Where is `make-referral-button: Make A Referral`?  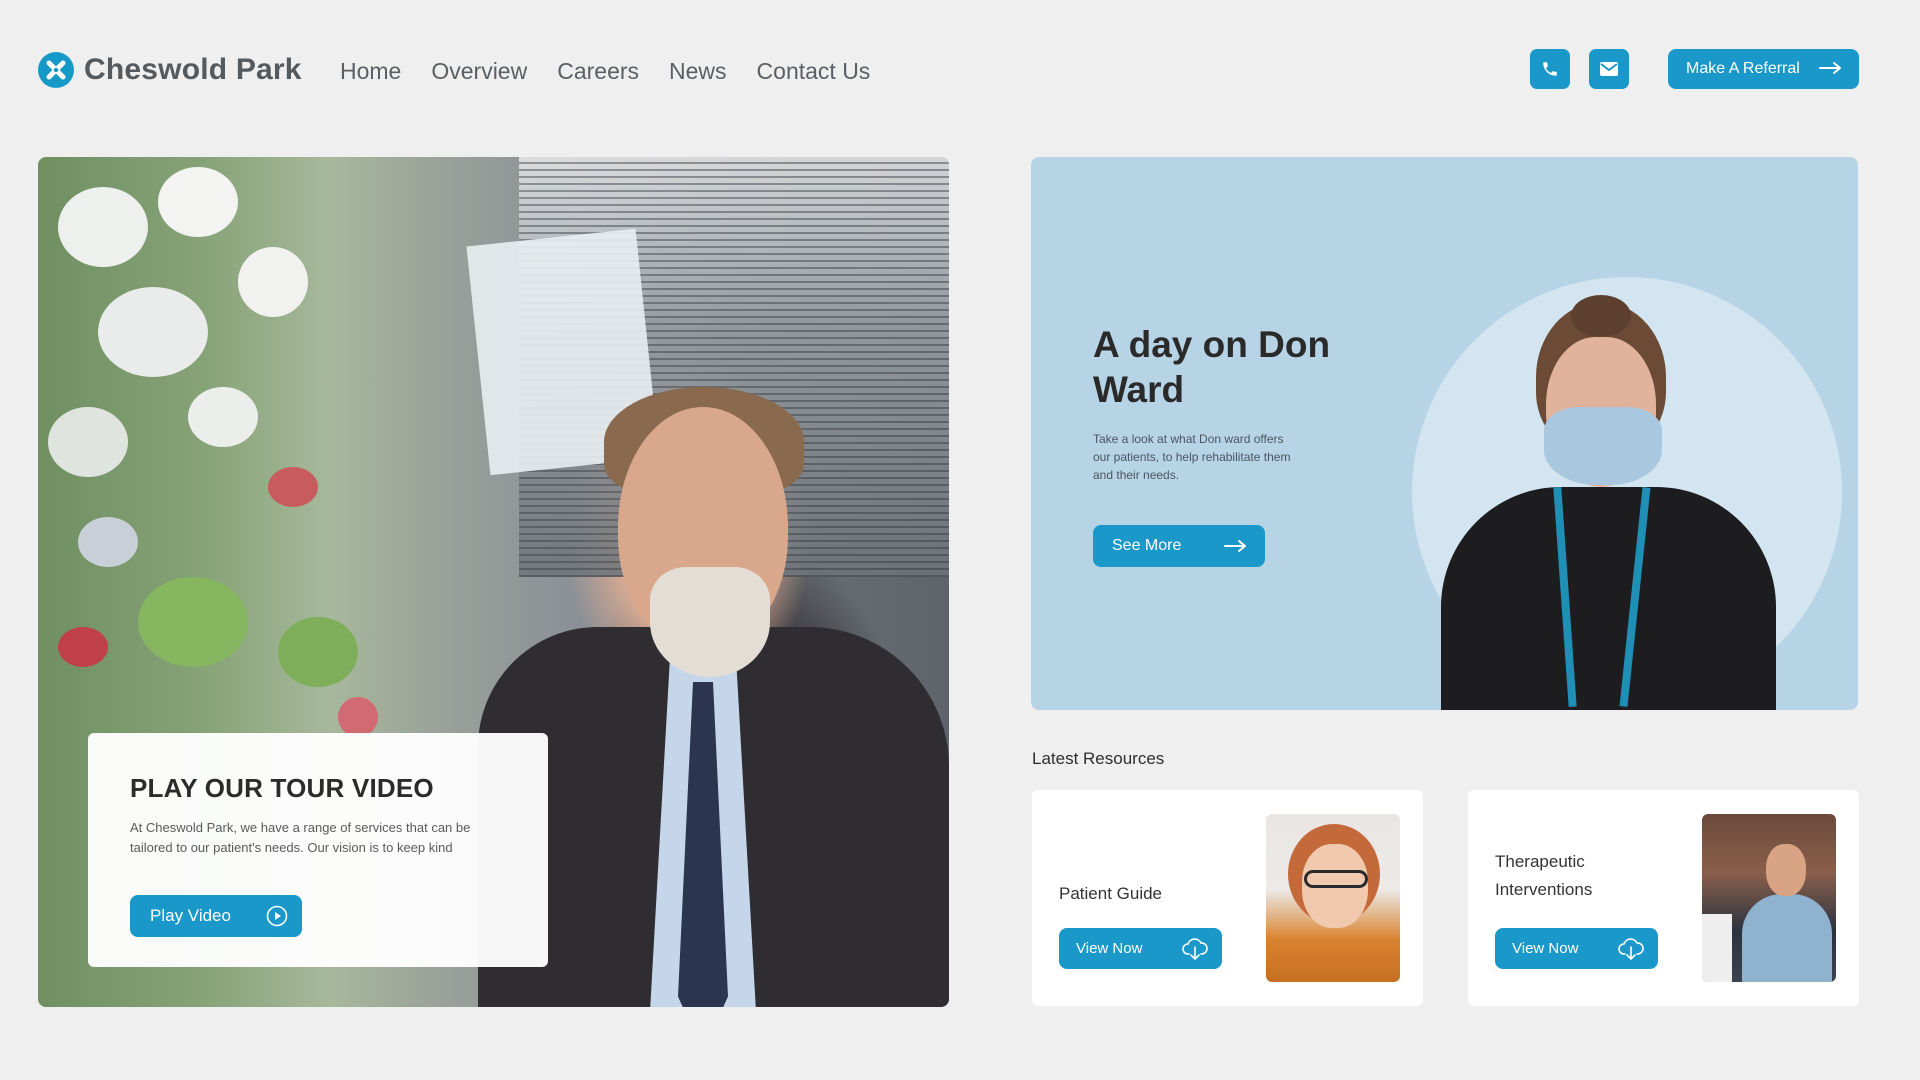 make-referral-button: Make A Referral is located at coordinates (1763, 69).